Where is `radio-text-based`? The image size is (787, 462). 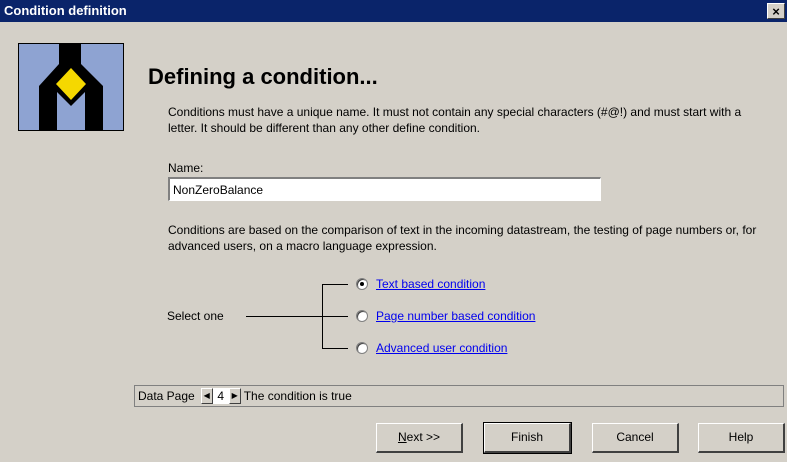
radio-text-based is located at coordinates (362, 284).